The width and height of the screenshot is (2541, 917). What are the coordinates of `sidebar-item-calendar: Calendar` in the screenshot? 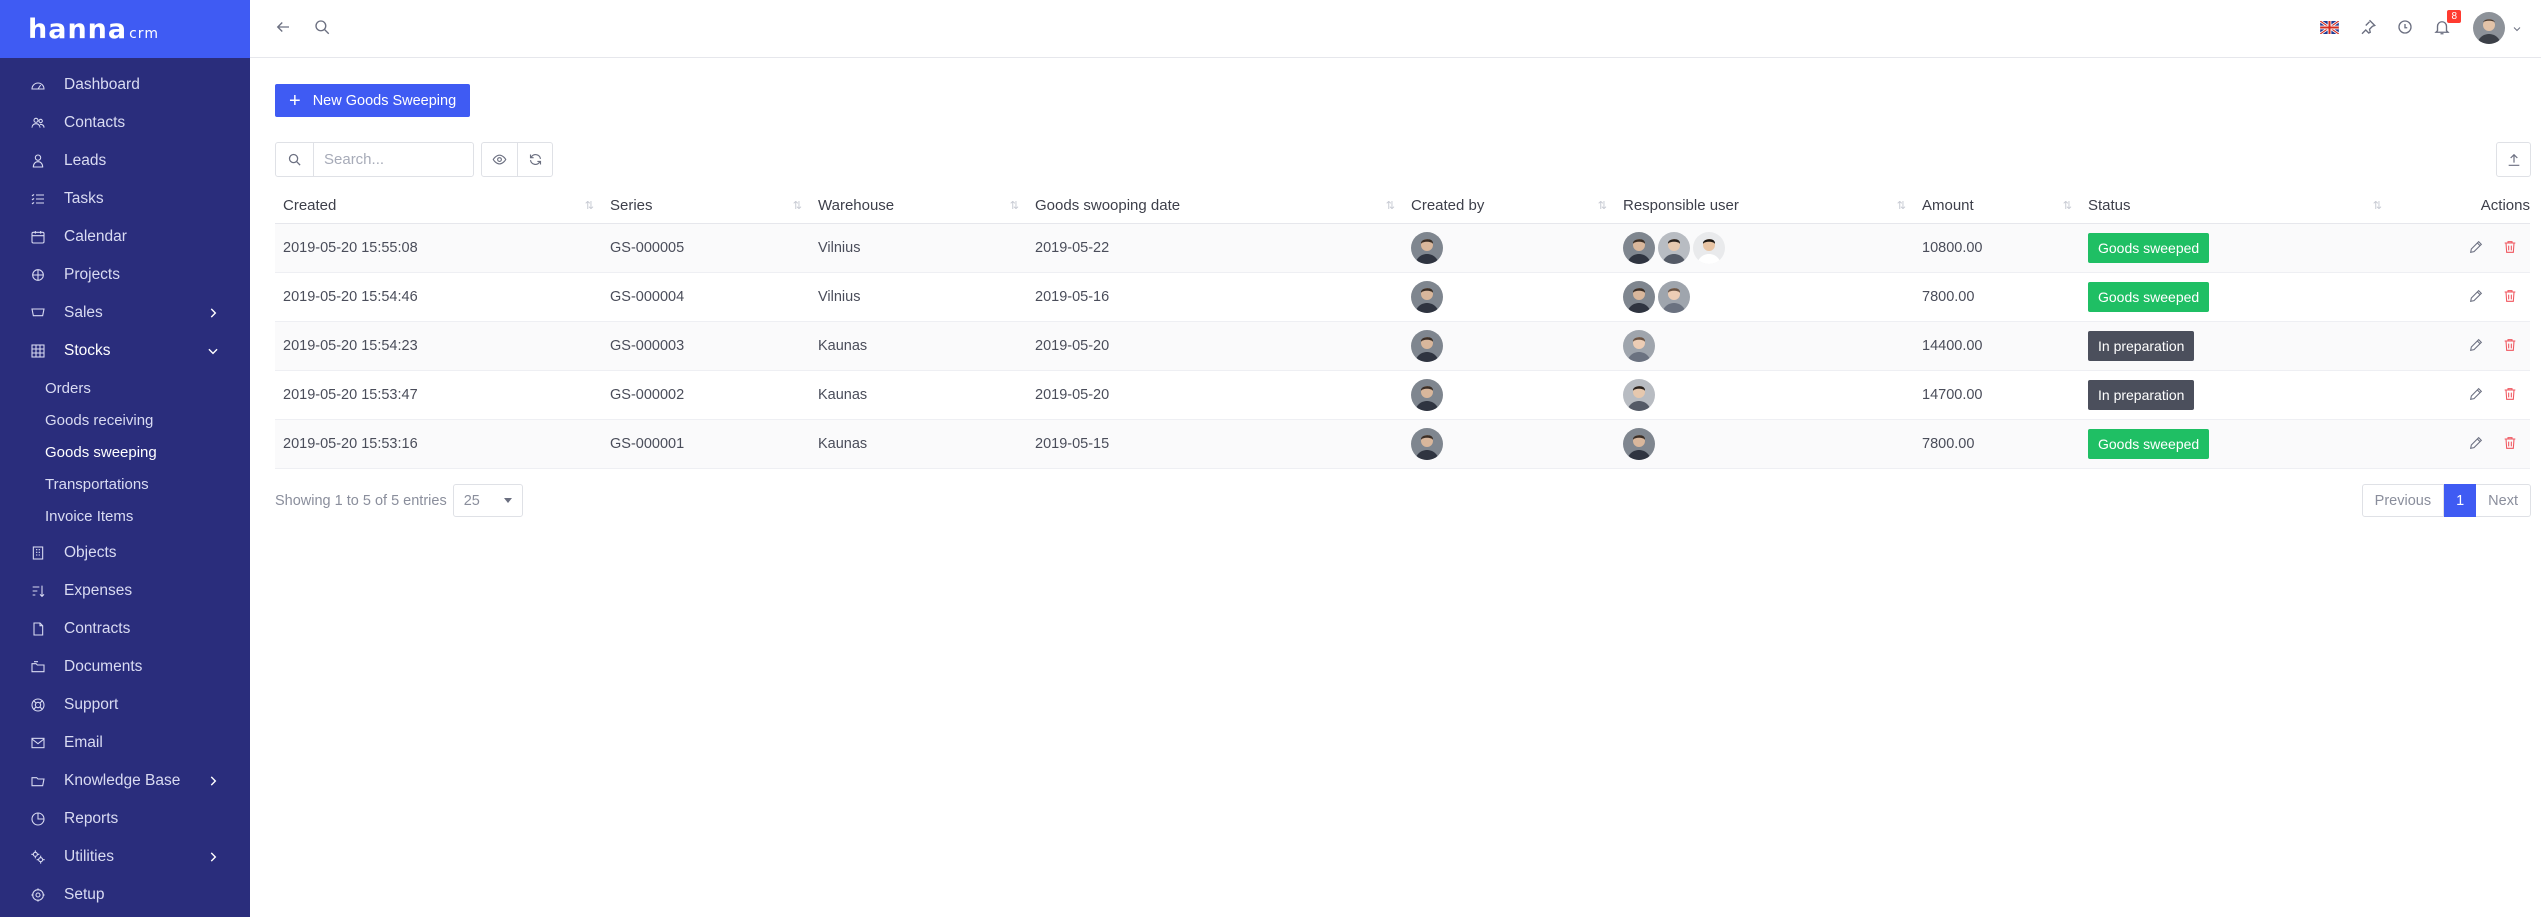 It's located at (125, 237).